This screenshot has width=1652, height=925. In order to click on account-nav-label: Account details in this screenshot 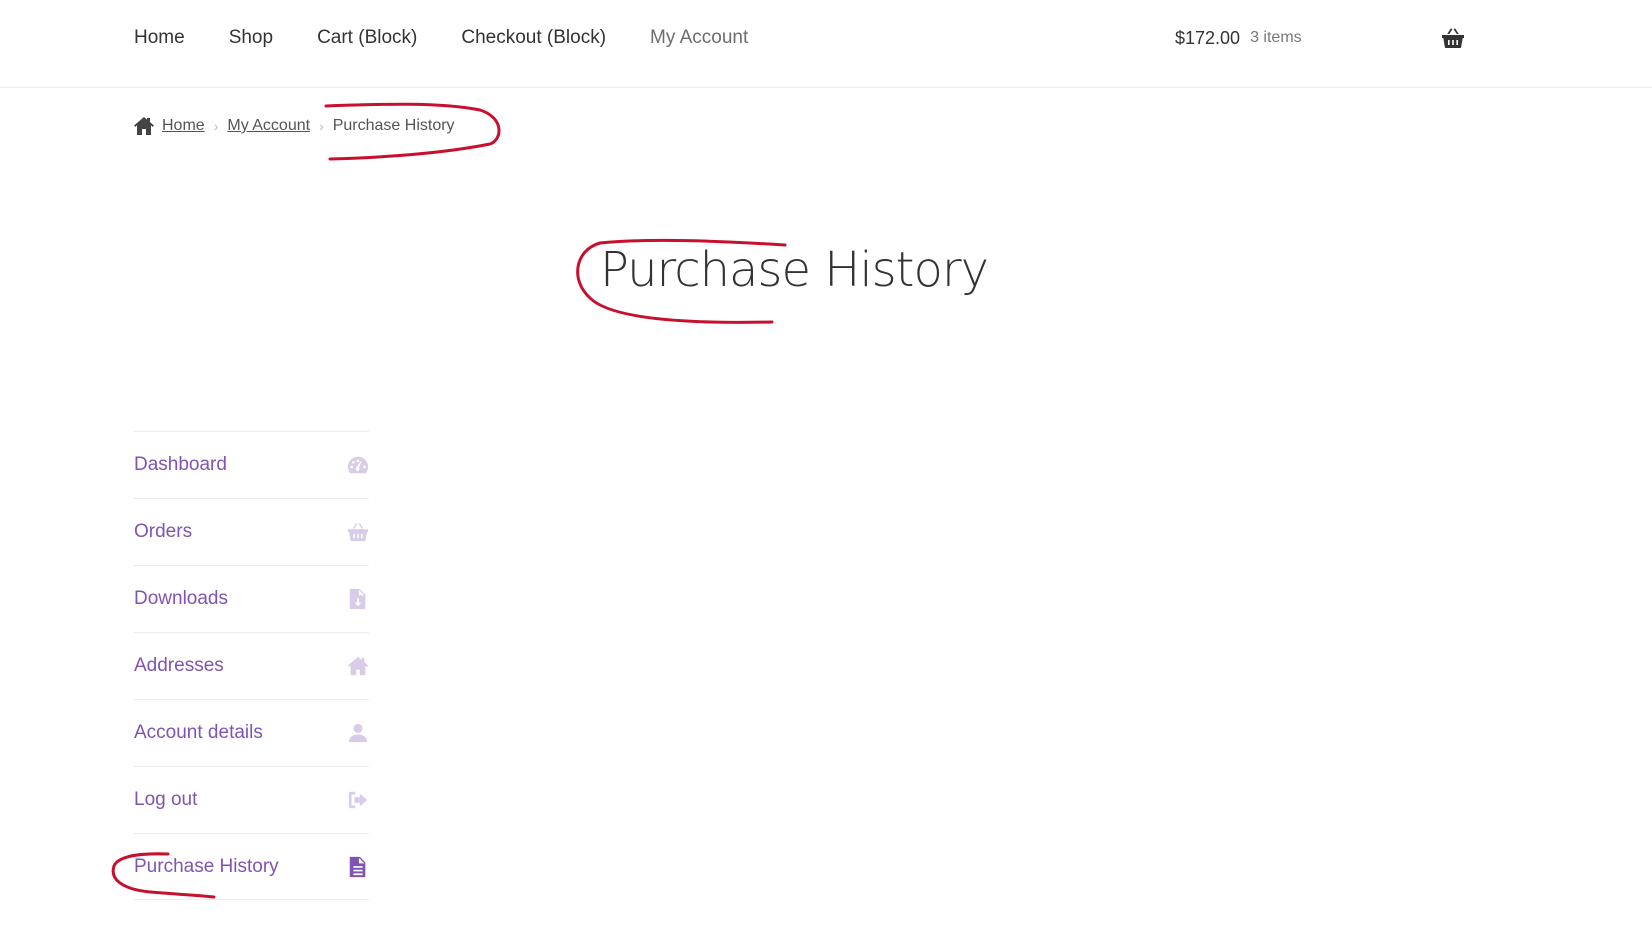, I will do `click(198, 732)`.